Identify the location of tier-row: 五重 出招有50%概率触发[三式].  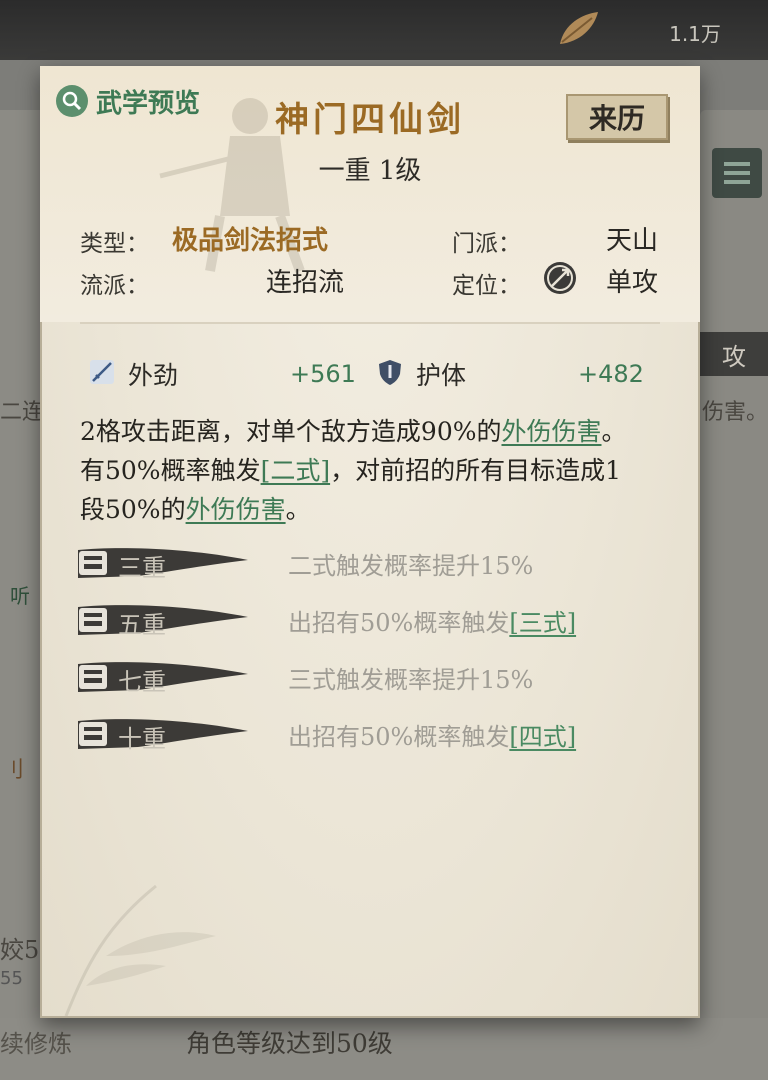
(358, 621).